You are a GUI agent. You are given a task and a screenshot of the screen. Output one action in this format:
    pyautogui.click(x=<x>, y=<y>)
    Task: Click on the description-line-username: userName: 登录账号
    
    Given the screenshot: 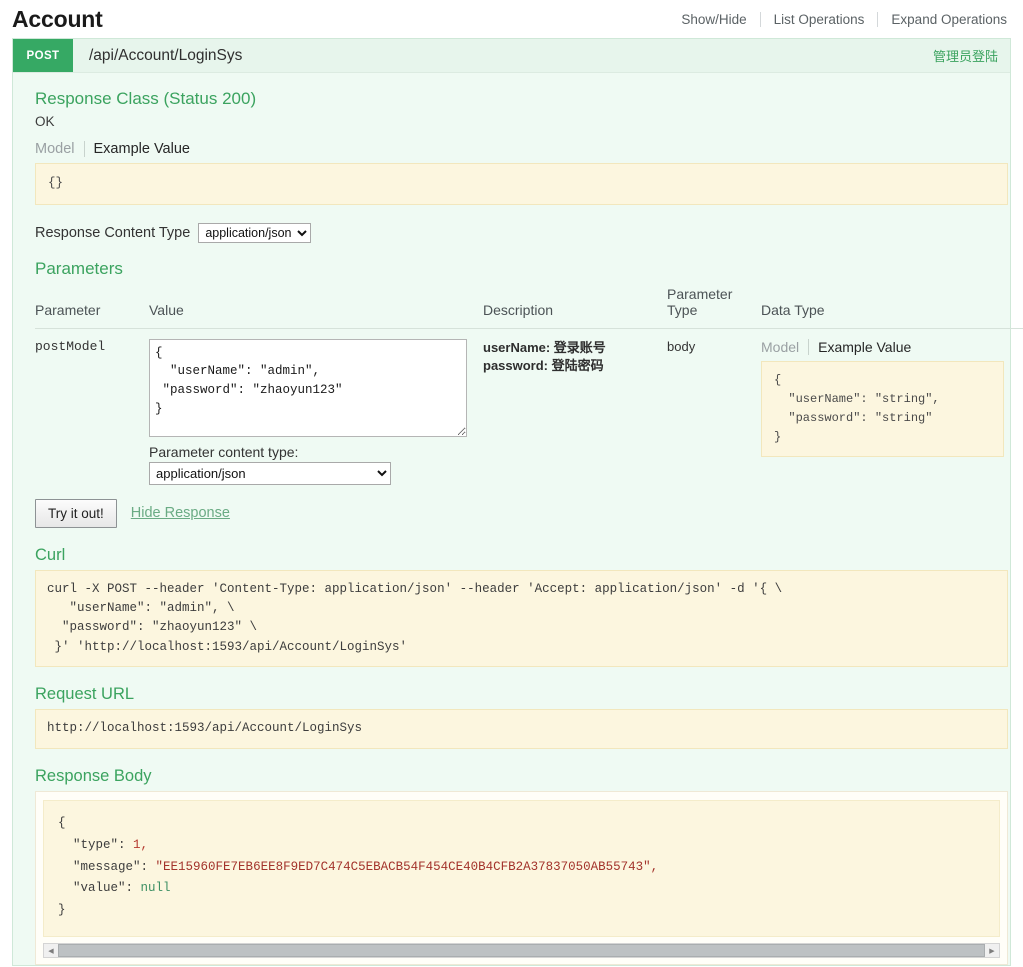 What is the action you would take?
    pyautogui.click(x=544, y=347)
    